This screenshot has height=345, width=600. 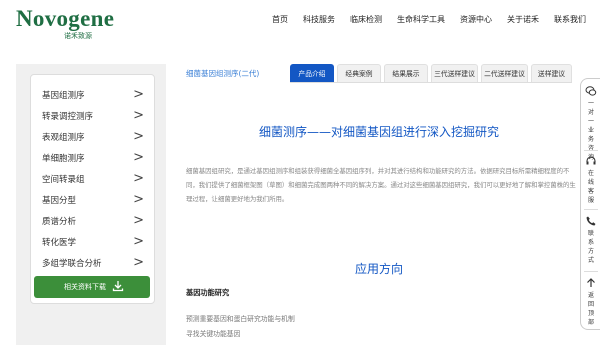 I want to click on list-item: 预测重要基因和蛋白研究功能与机制, so click(x=240, y=319).